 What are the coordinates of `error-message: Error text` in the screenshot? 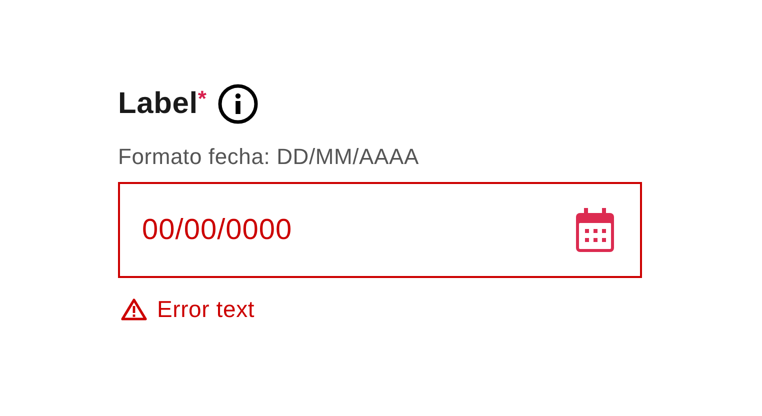 It's located at (206, 309).